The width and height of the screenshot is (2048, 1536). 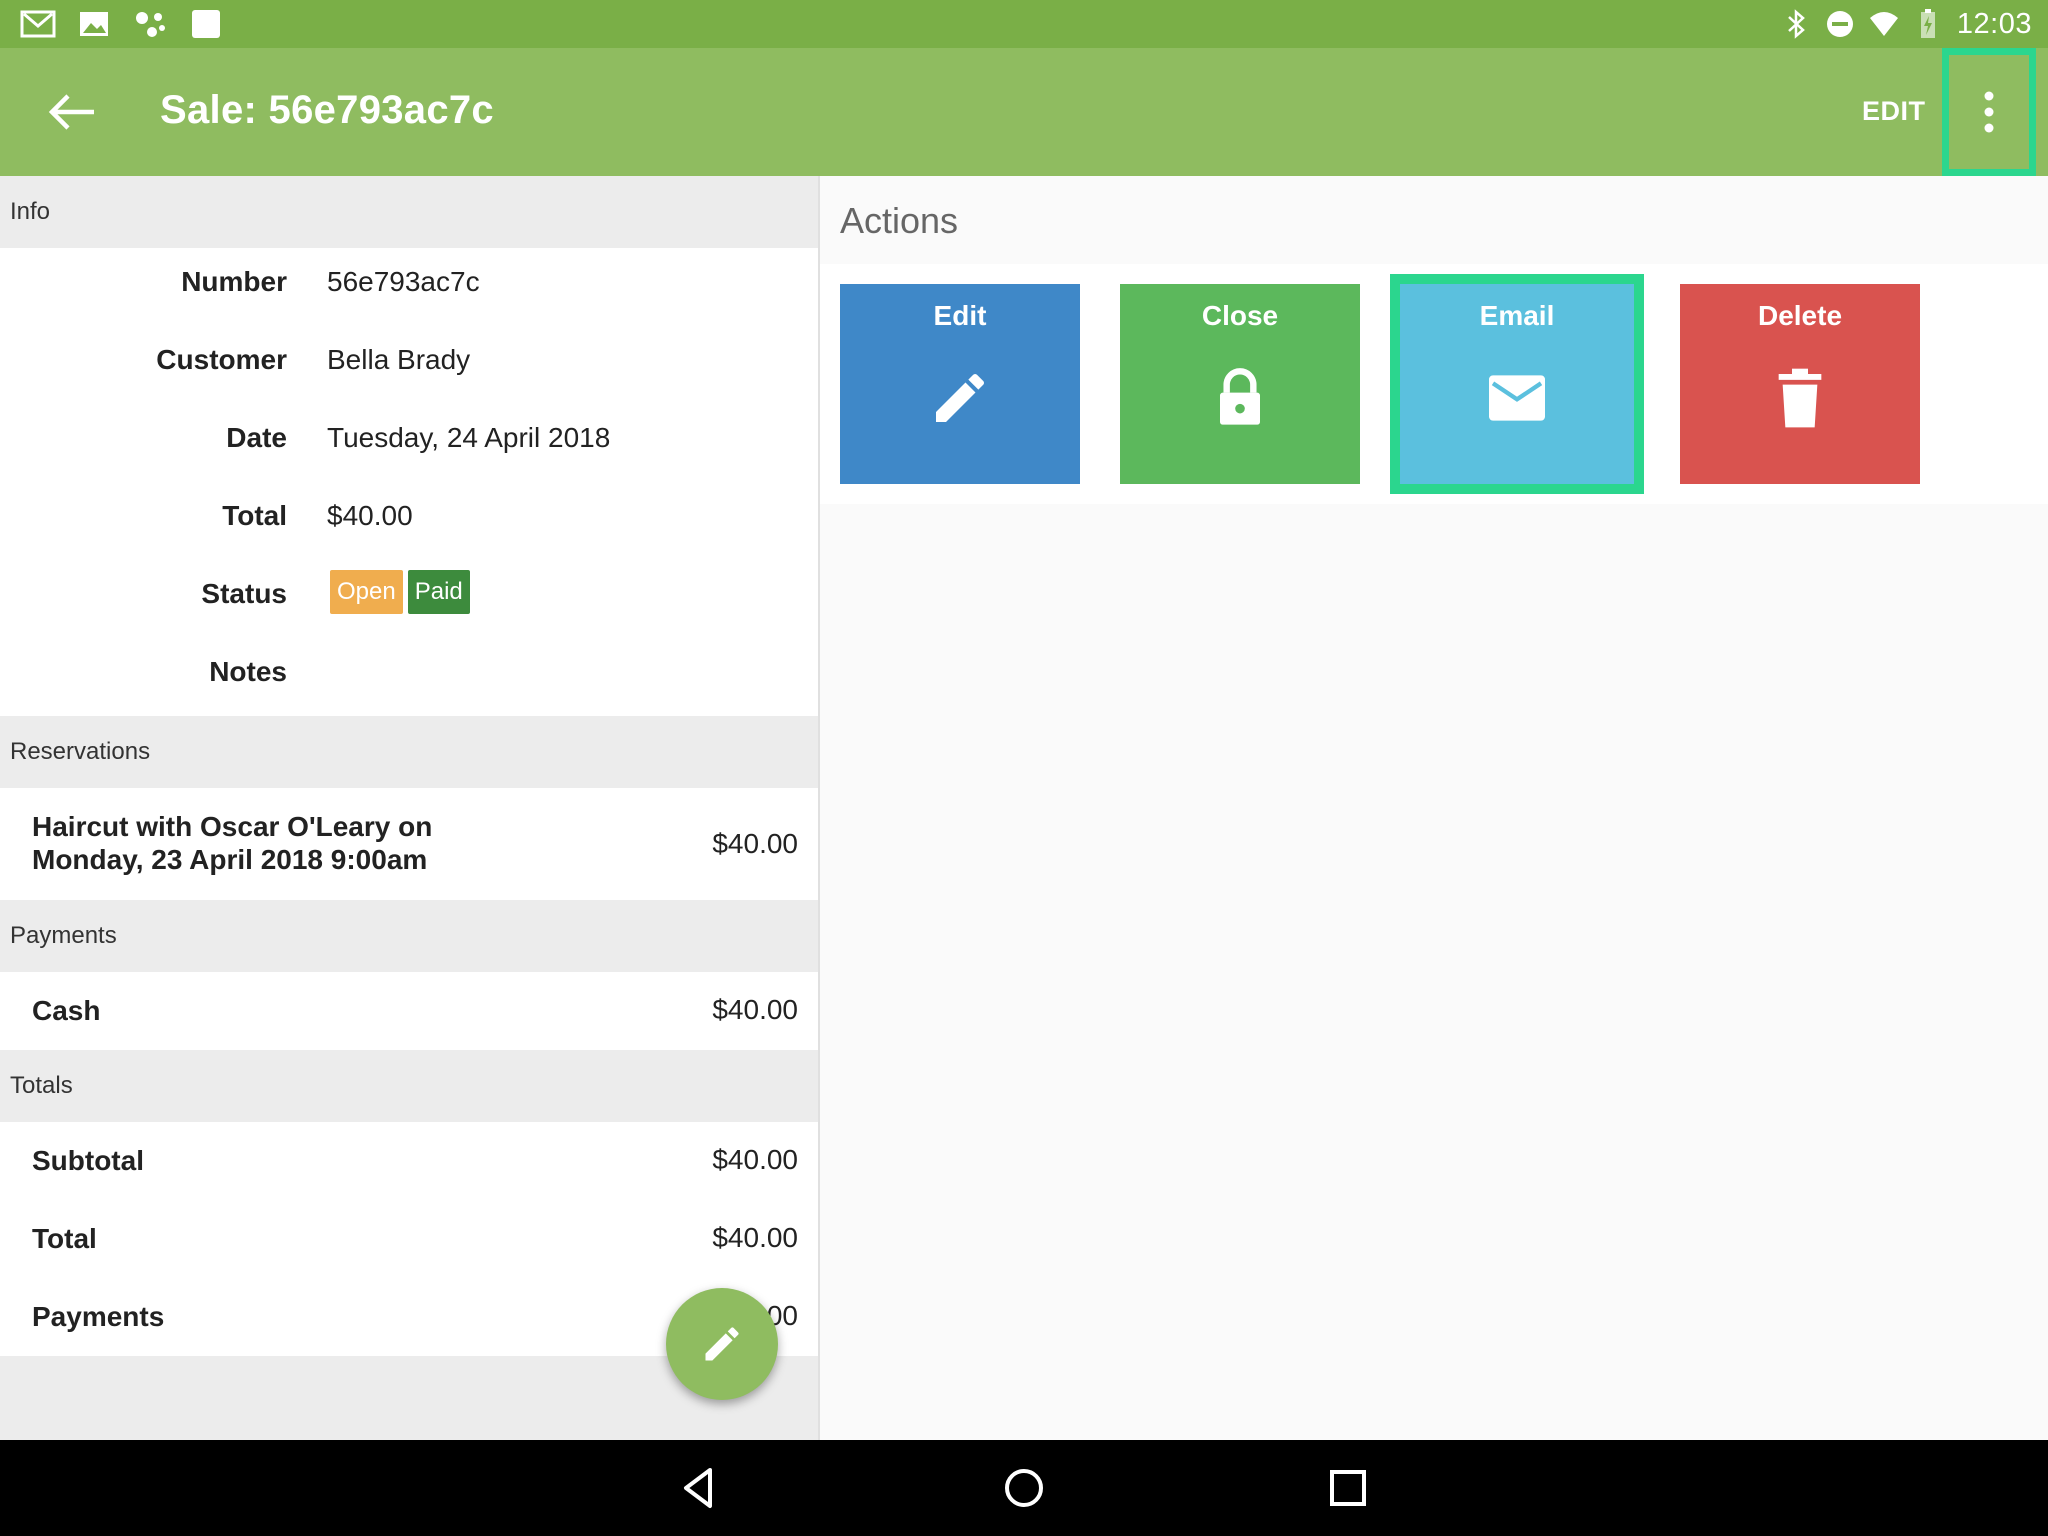 I want to click on totals-total-label: Total, so click(x=64, y=1238).